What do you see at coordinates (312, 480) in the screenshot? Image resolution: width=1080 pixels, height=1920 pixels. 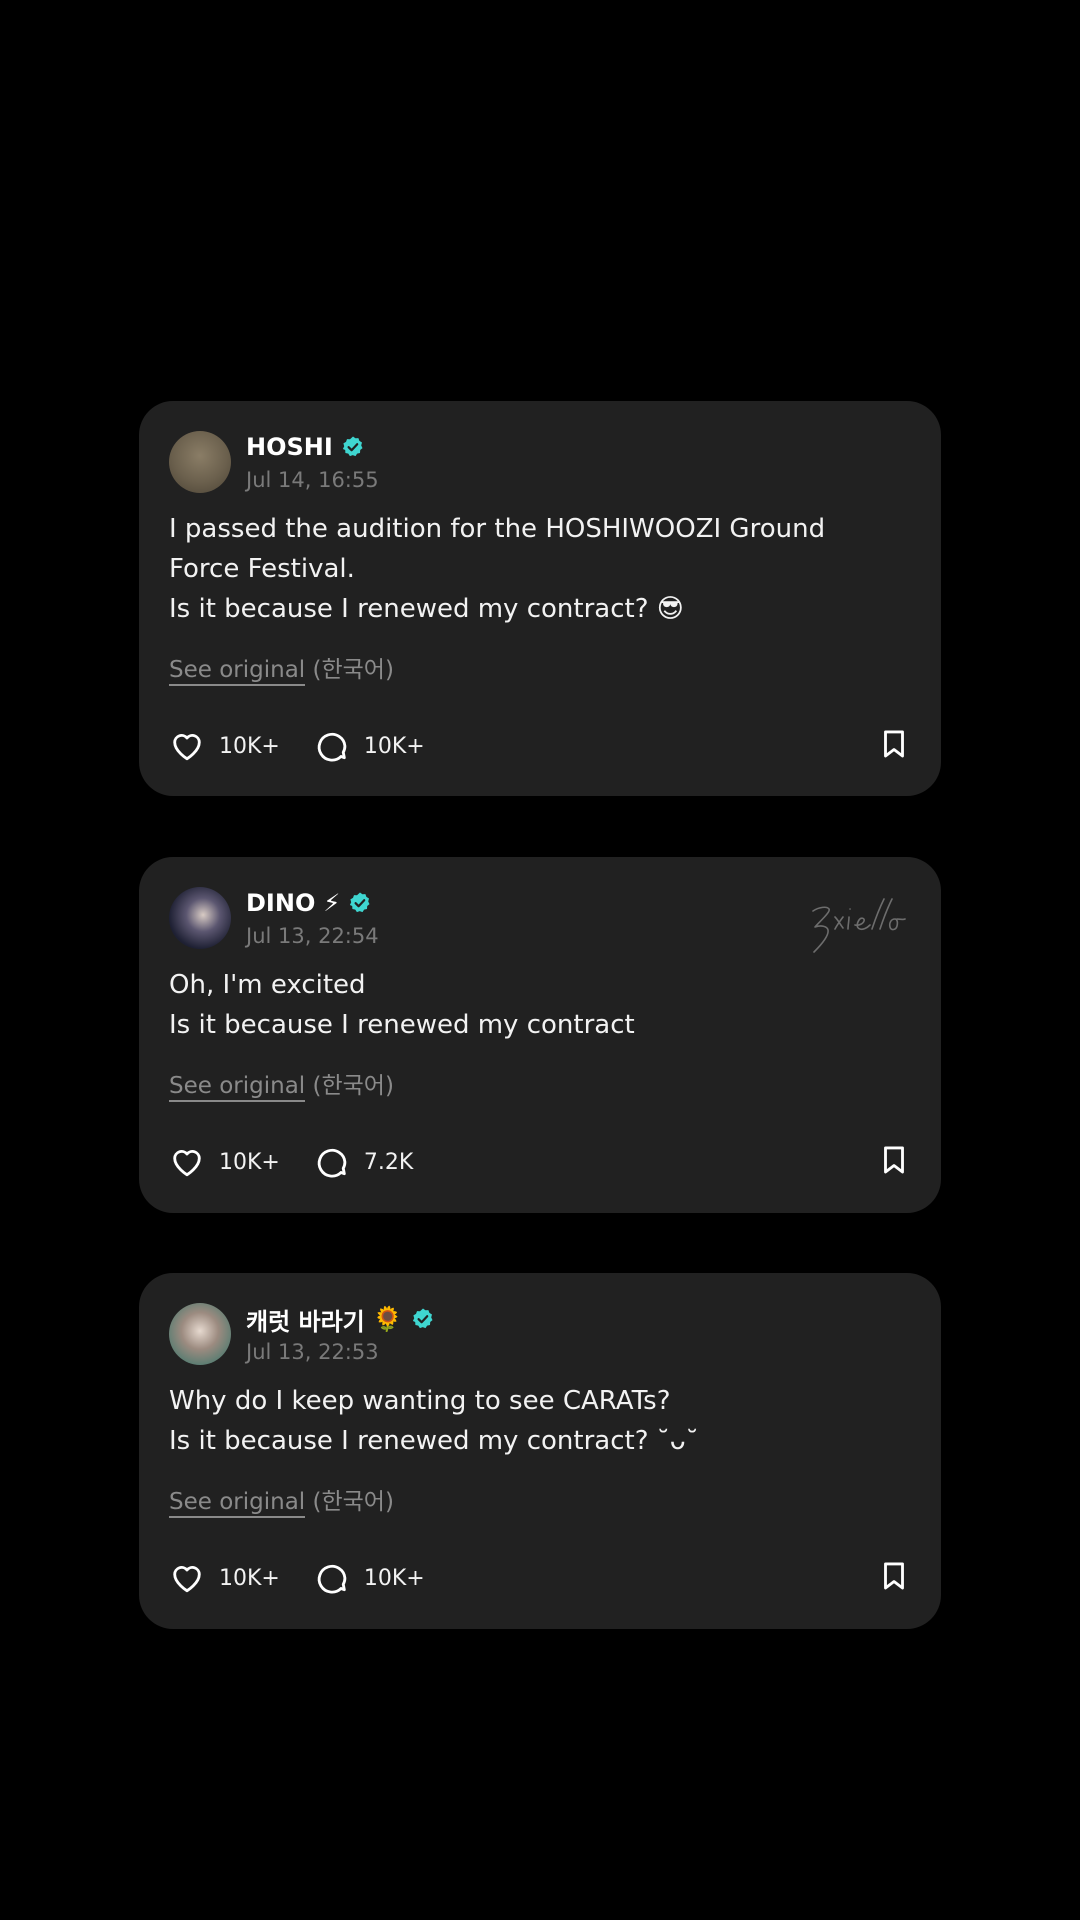 I see `timestamp: Jul 14, 16:55` at bounding box center [312, 480].